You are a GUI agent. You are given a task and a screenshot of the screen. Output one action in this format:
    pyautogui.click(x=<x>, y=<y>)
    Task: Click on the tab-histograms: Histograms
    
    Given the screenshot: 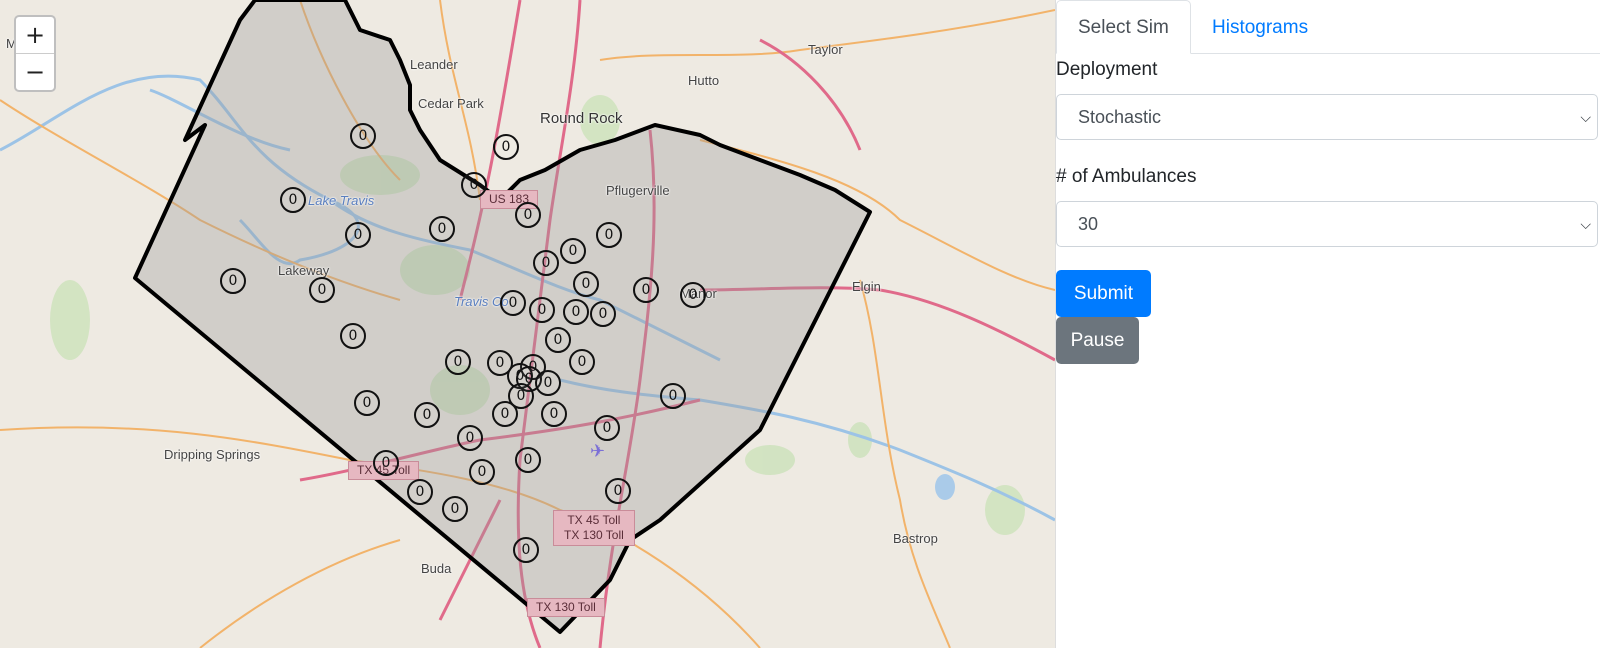 What is the action you would take?
    pyautogui.click(x=1260, y=27)
    